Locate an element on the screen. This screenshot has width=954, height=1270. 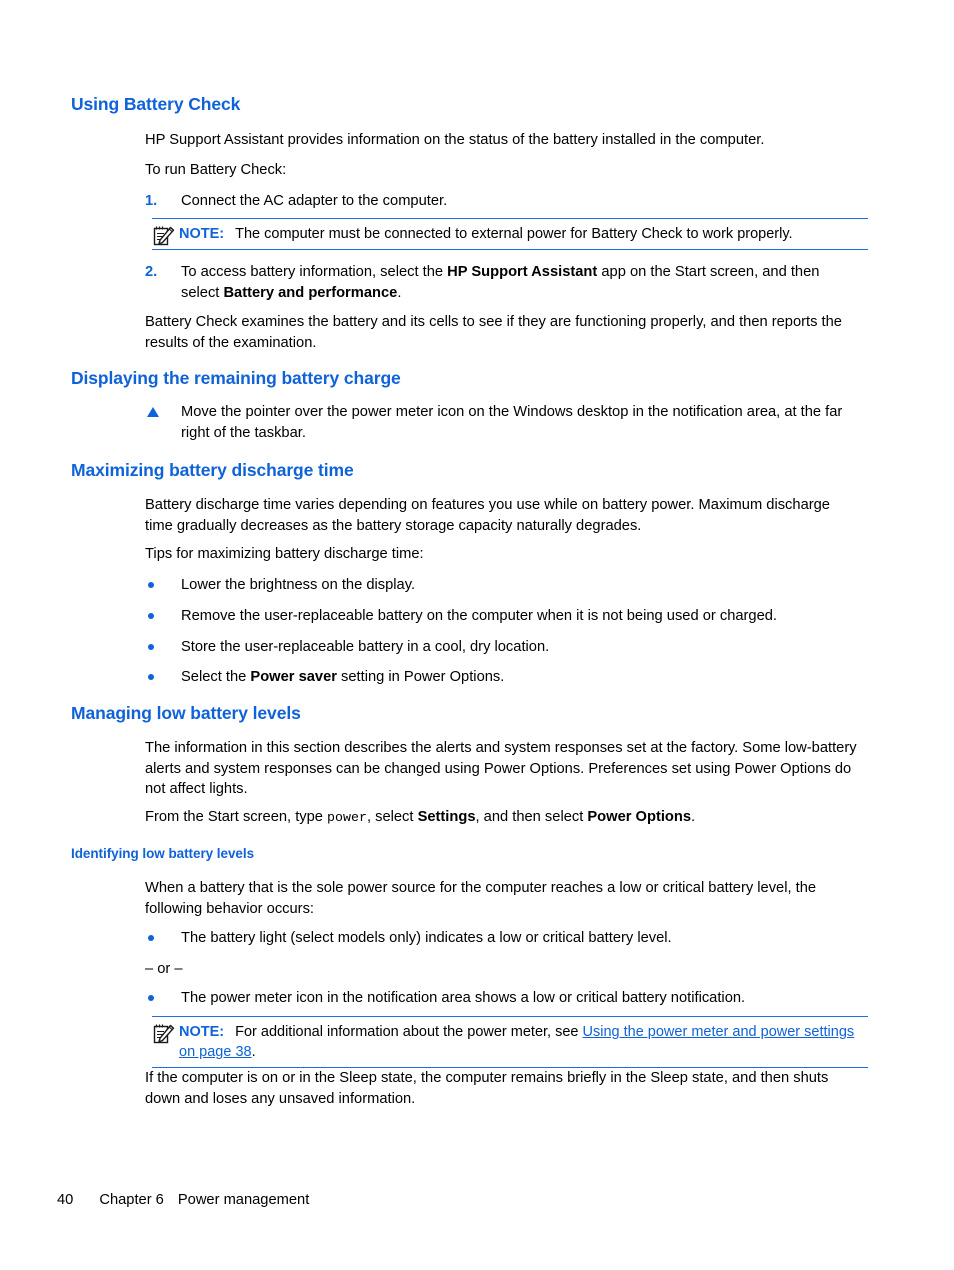
footer-chapter-title: Power management is located at coordinates (243, 1200).